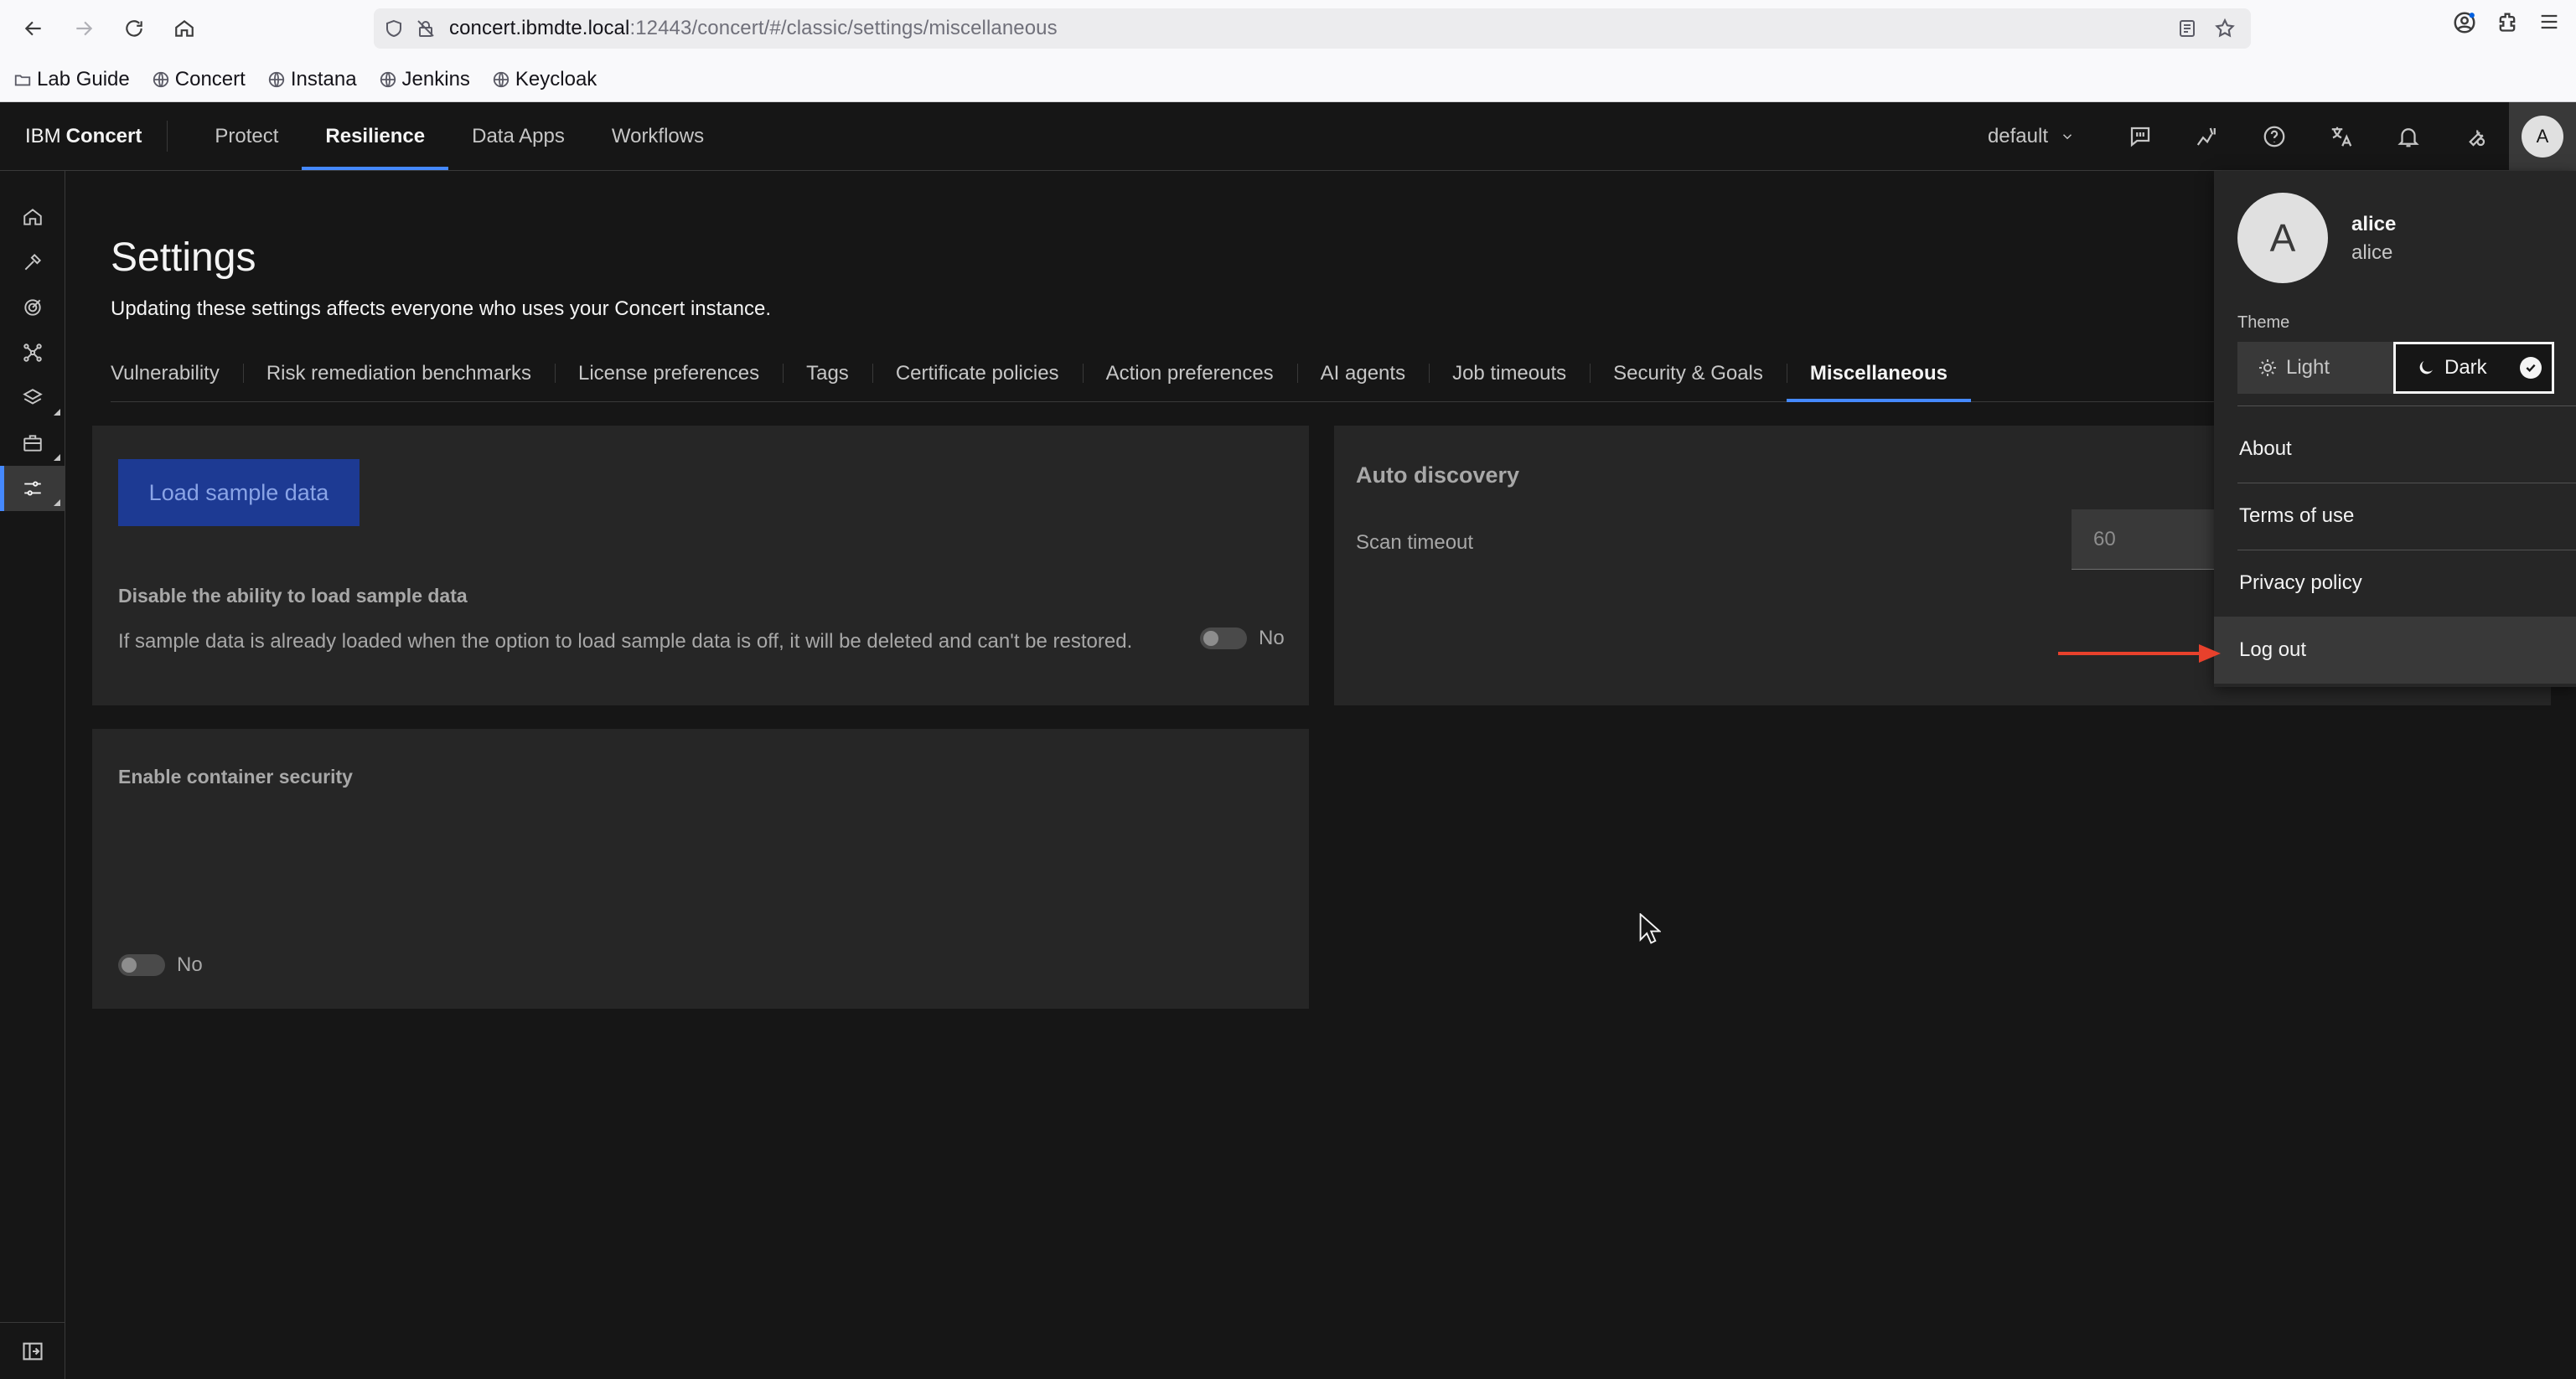 The image size is (2576, 1379). What do you see at coordinates (2187, 28) in the screenshot?
I see `reader-mode-icon` at bounding box center [2187, 28].